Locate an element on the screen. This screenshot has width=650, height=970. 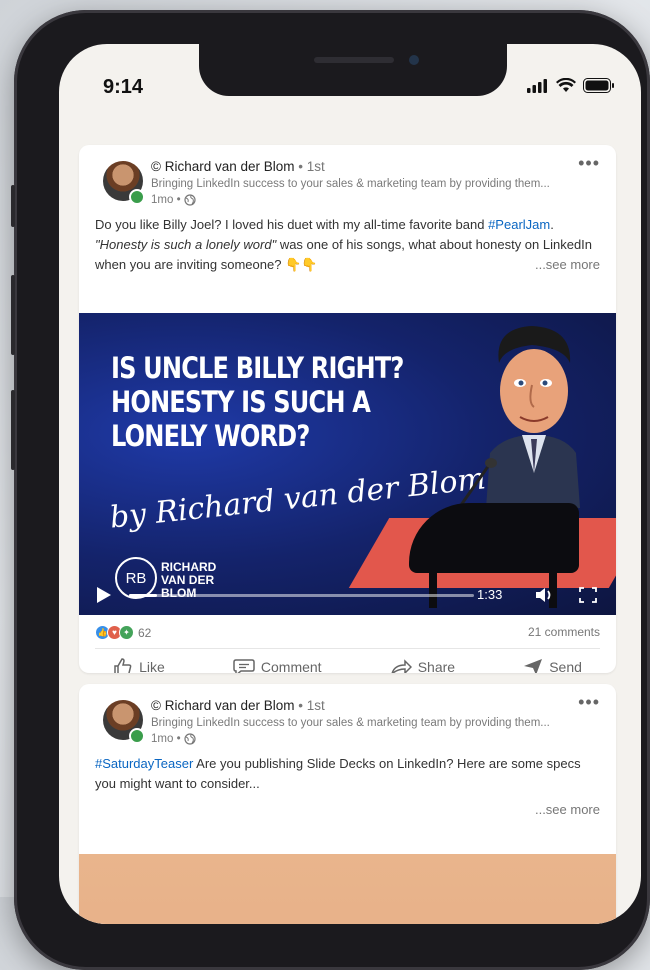
video-progress-bar is located at coordinates (301, 595).